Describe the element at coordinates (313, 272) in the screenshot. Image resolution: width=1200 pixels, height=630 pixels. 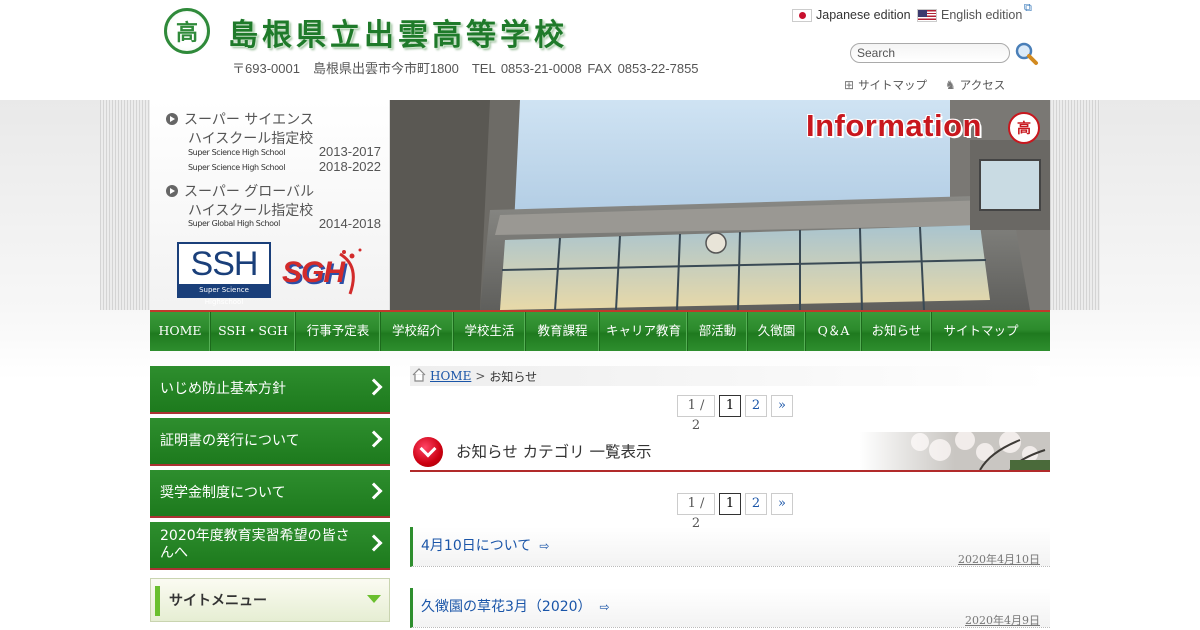
I see `sgh-logo-text: SGH` at that location.